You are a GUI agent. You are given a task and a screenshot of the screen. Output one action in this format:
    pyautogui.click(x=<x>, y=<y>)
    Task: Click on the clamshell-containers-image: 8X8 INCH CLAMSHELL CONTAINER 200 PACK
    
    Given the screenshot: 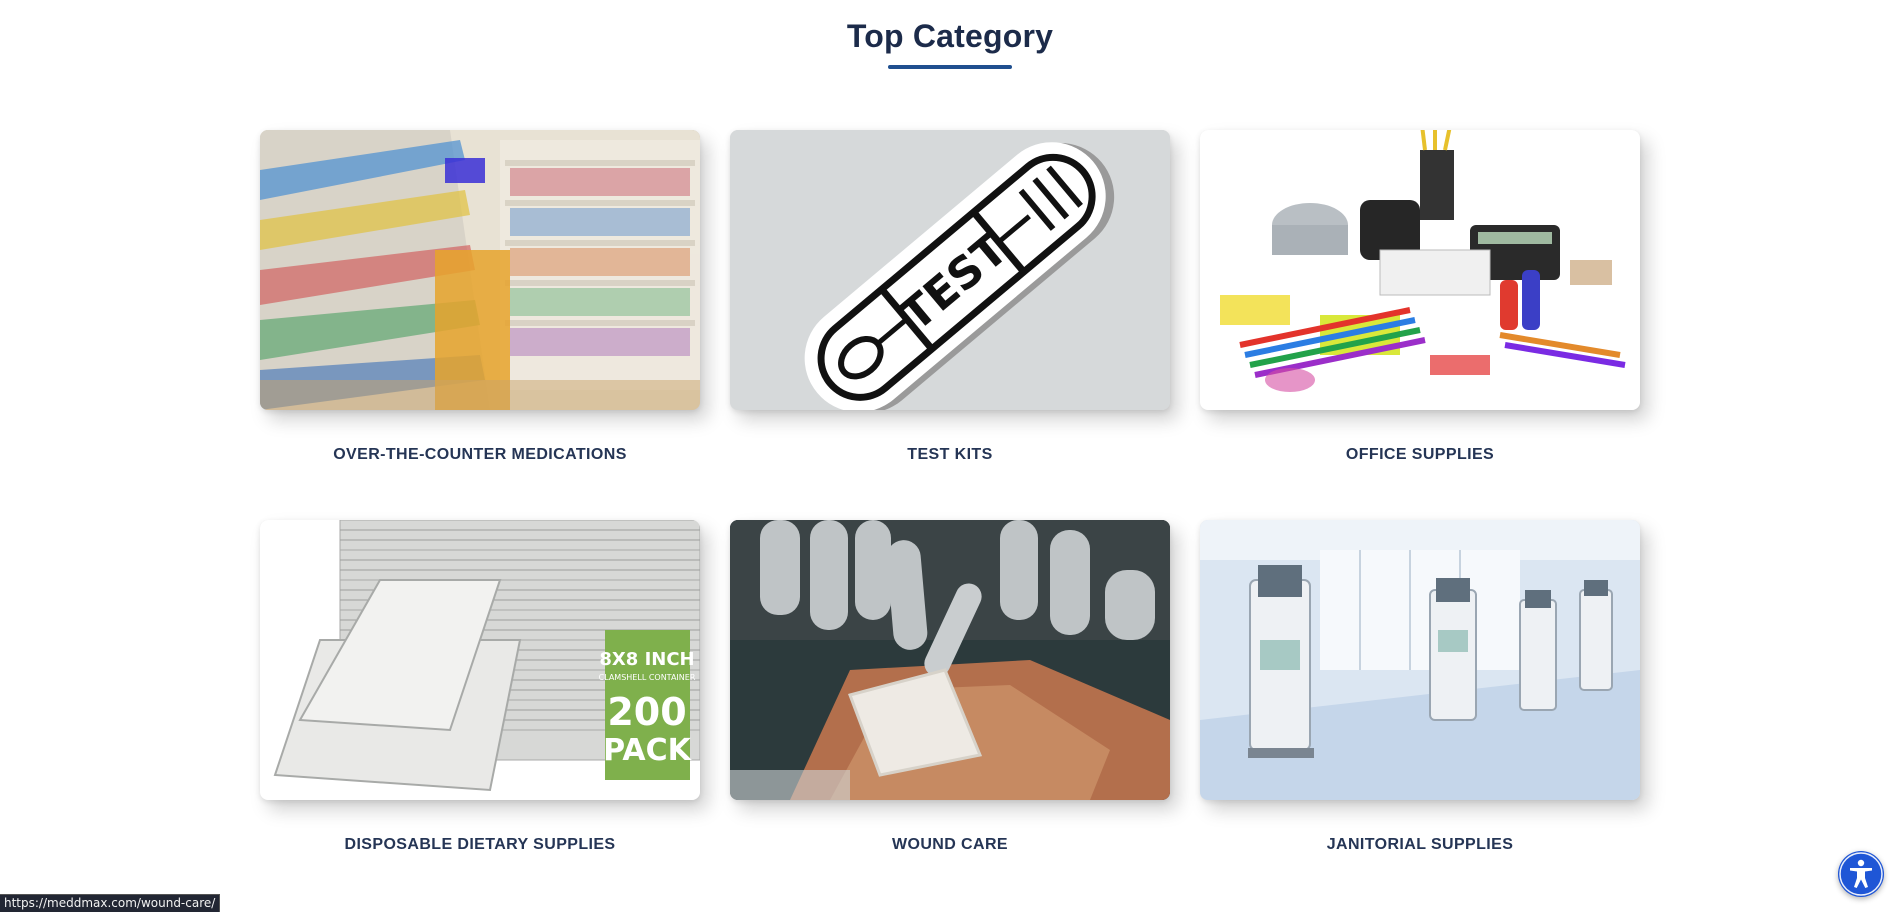 What is the action you would take?
    pyautogui.click(x=480, y=660)
    